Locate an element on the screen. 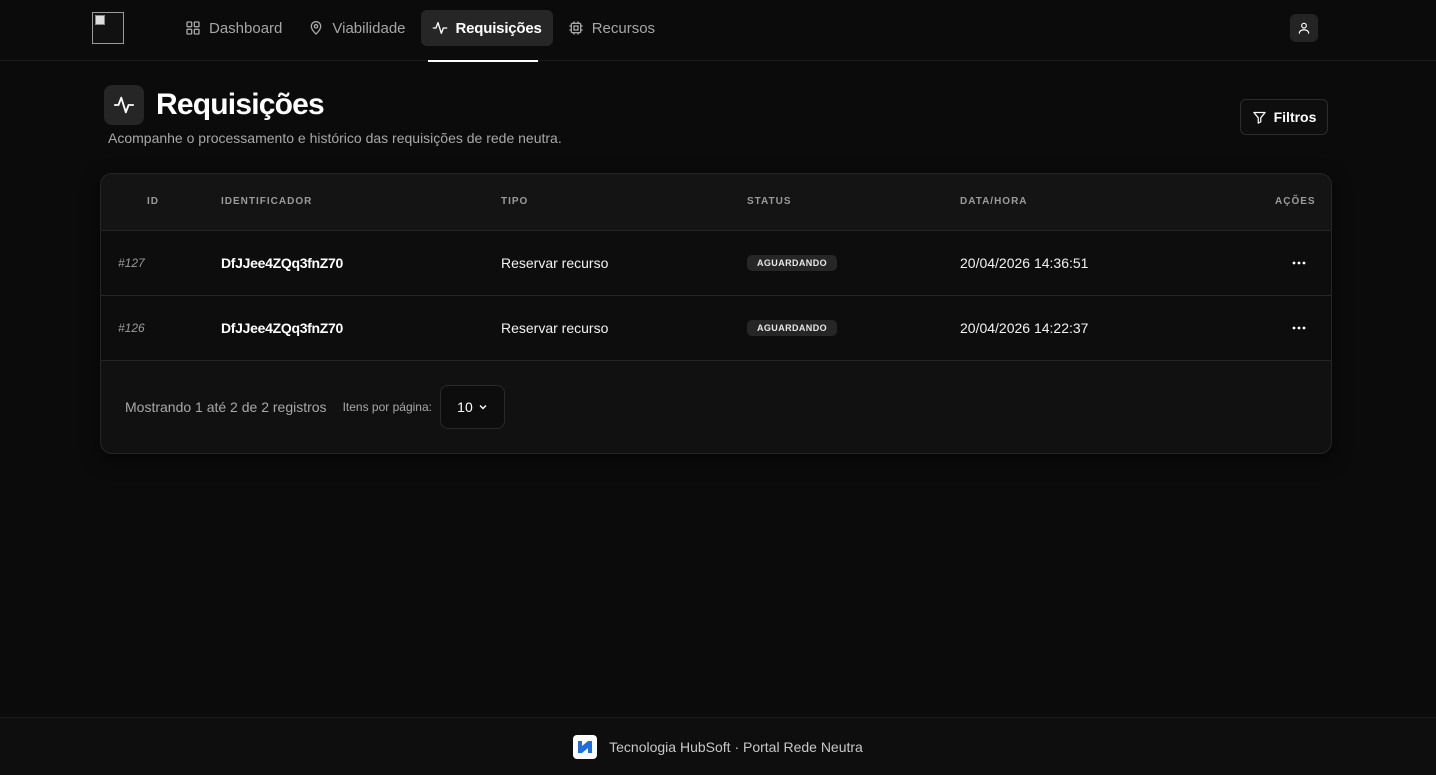 The image size is (1436, 775). chevron-down-icon is located at coordinates (483, 407).